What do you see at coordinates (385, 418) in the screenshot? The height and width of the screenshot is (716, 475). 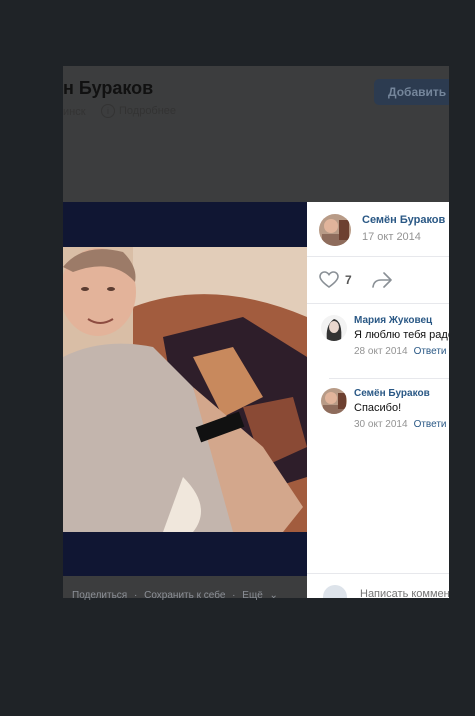 I see `comment-item: Семён Бураков Спасибо! 30 окт 2014 Ответи` at bounding box center [385, 418].